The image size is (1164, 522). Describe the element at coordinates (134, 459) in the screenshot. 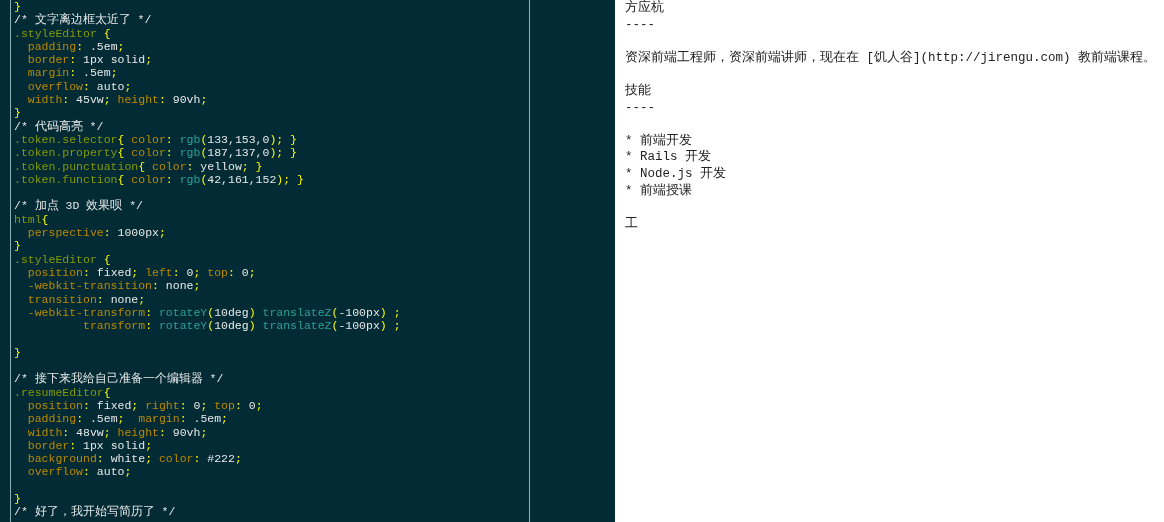

I see `code-line: background: white; color: #222;` at that location.